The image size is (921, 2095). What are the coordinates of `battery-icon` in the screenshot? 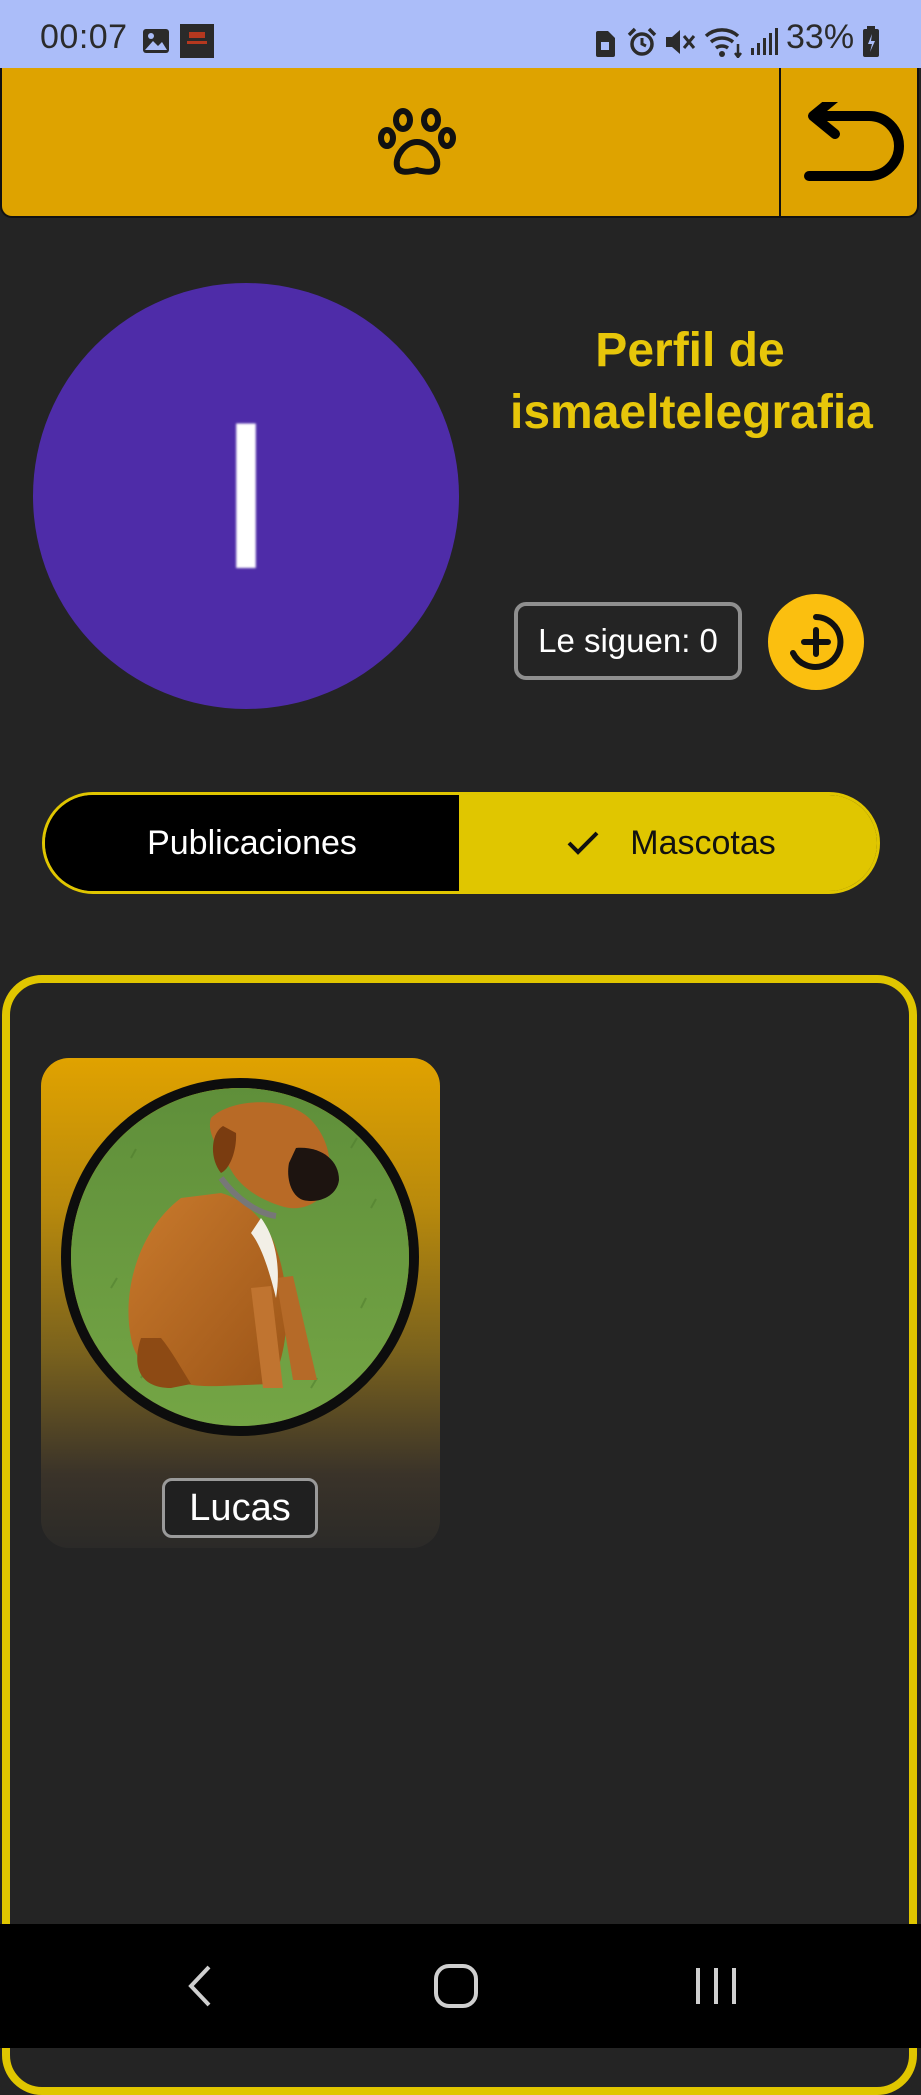 It's located at (871, 44).